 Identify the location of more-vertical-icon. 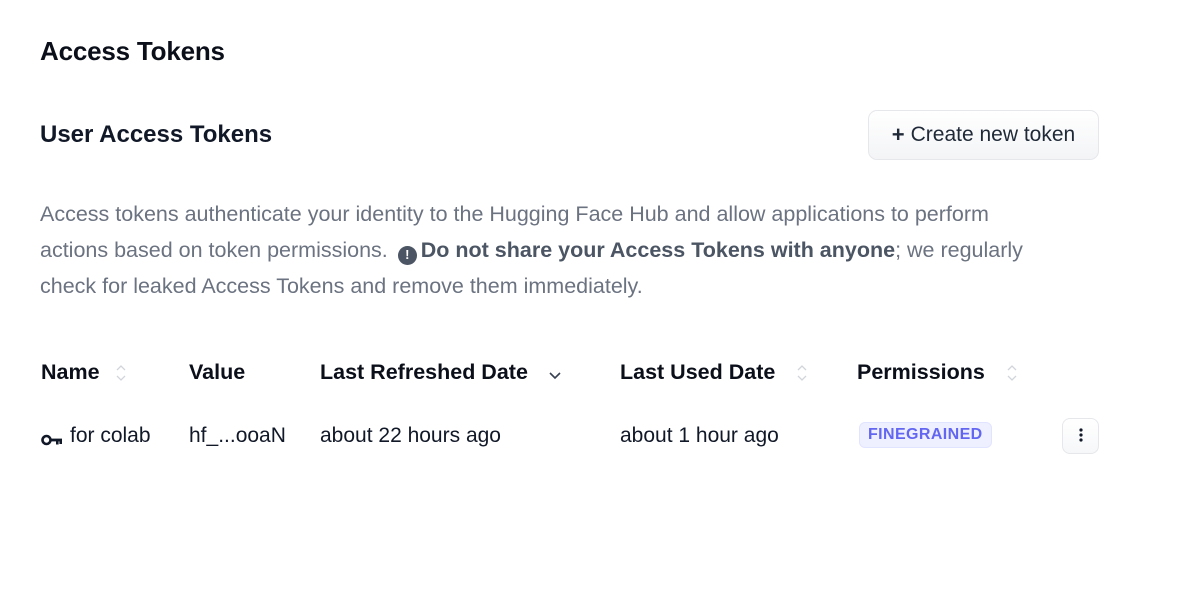
(1081, 436).